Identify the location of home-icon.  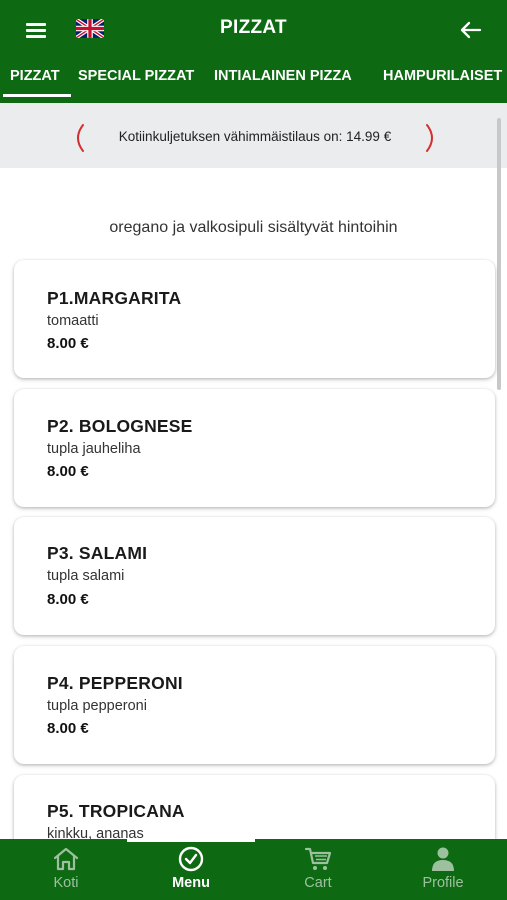
(66, 859).